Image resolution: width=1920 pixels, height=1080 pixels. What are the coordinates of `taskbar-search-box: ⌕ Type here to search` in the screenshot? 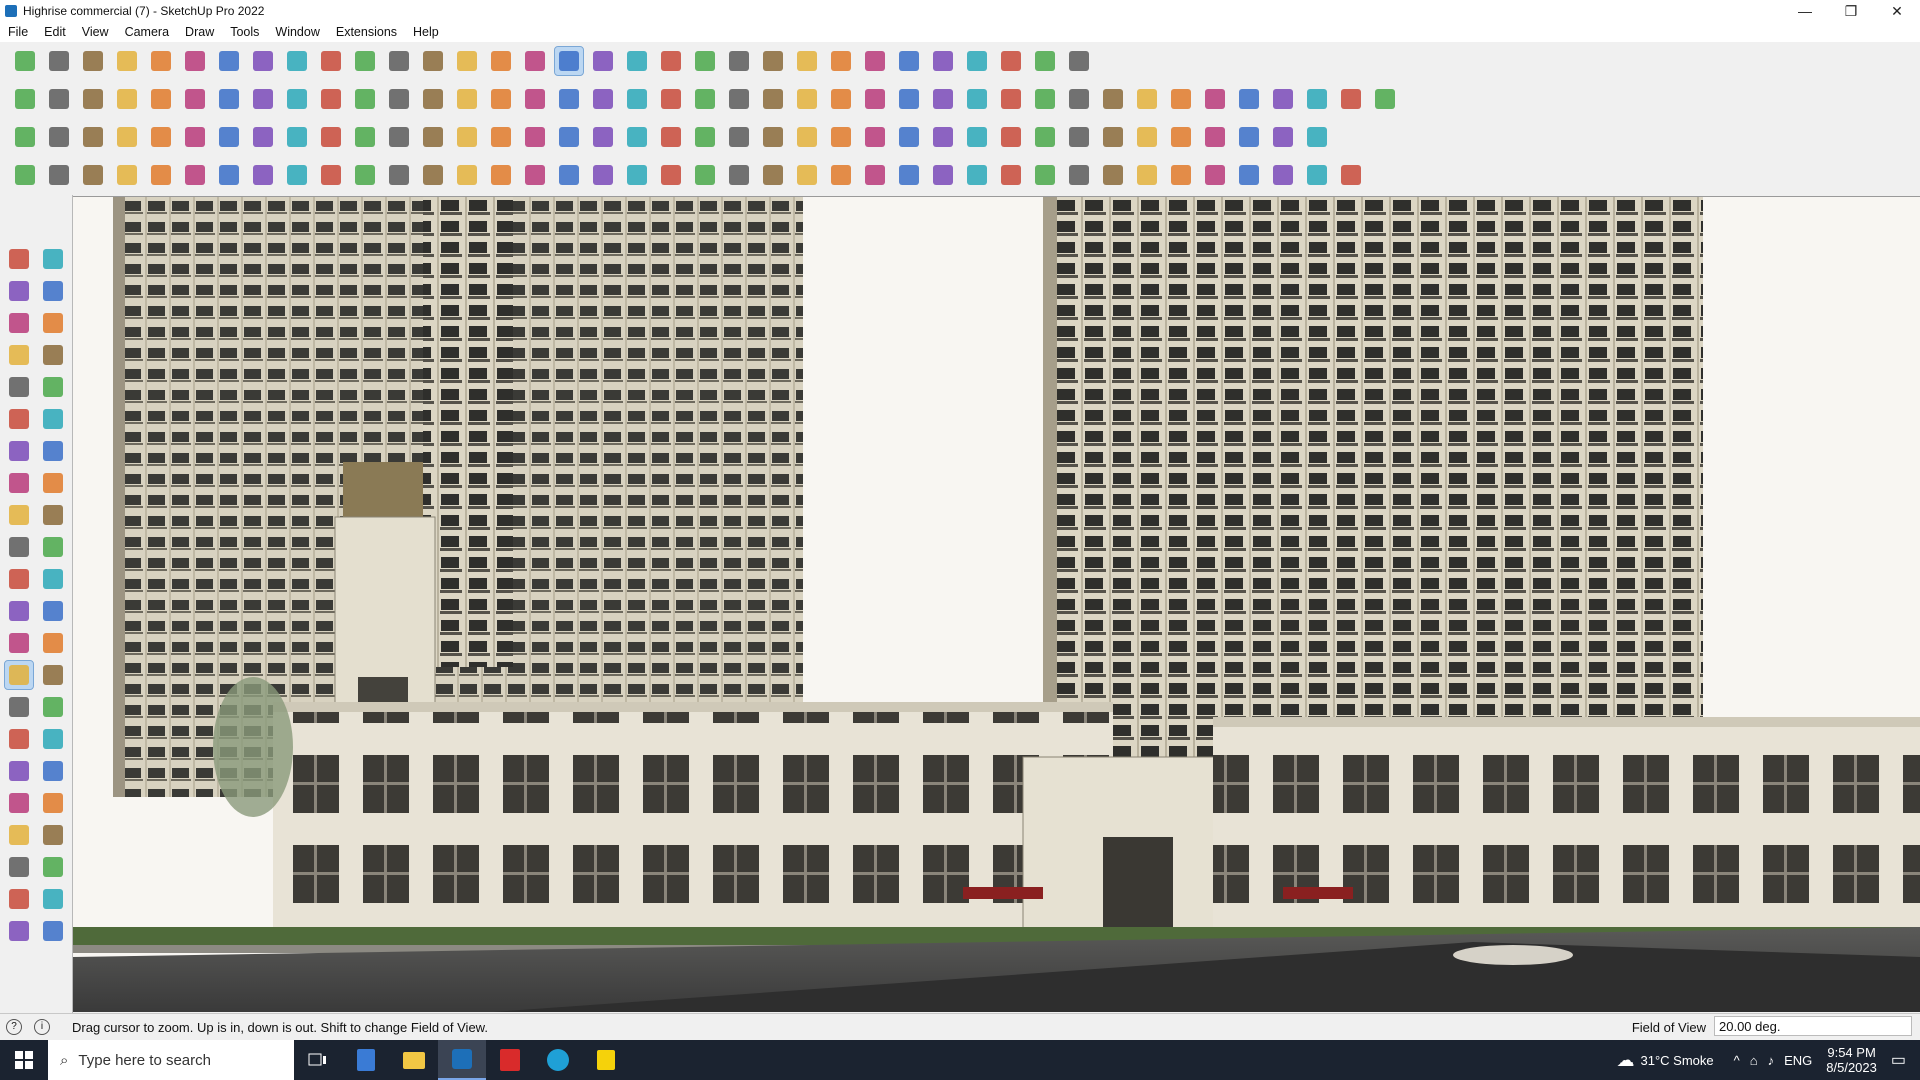 It's located at (171, 1060).